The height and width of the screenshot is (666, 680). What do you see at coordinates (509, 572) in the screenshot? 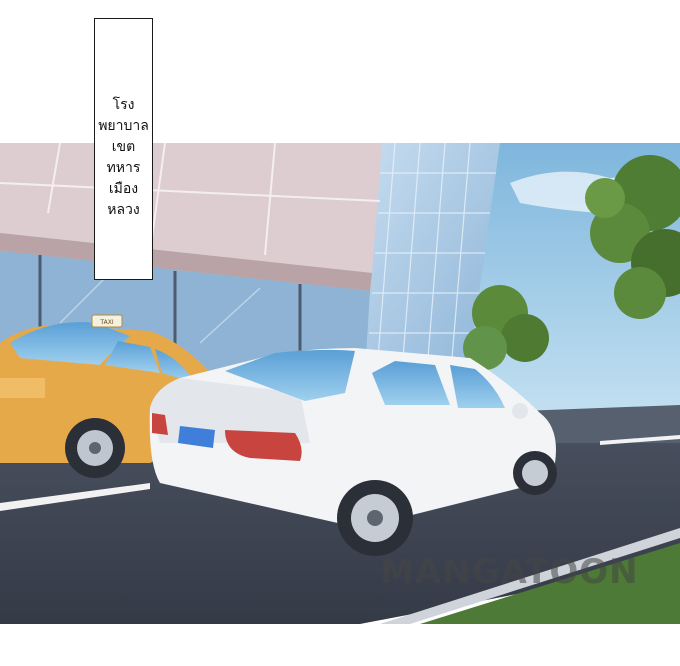
I see `watermark: MANGATOON` at bounding box center [509, 572].